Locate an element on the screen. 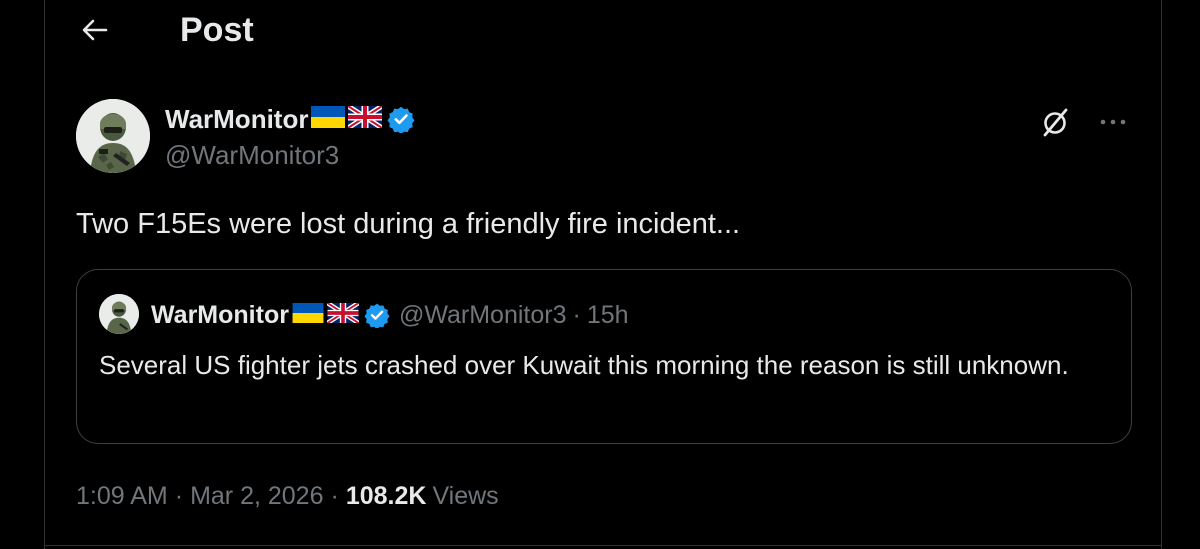 The width and height of the screenshot is (1200, 549). post-meta: 1:09 AM · Mar 2, 2026 · 108.2K Views is located at coordinates (287, 496).